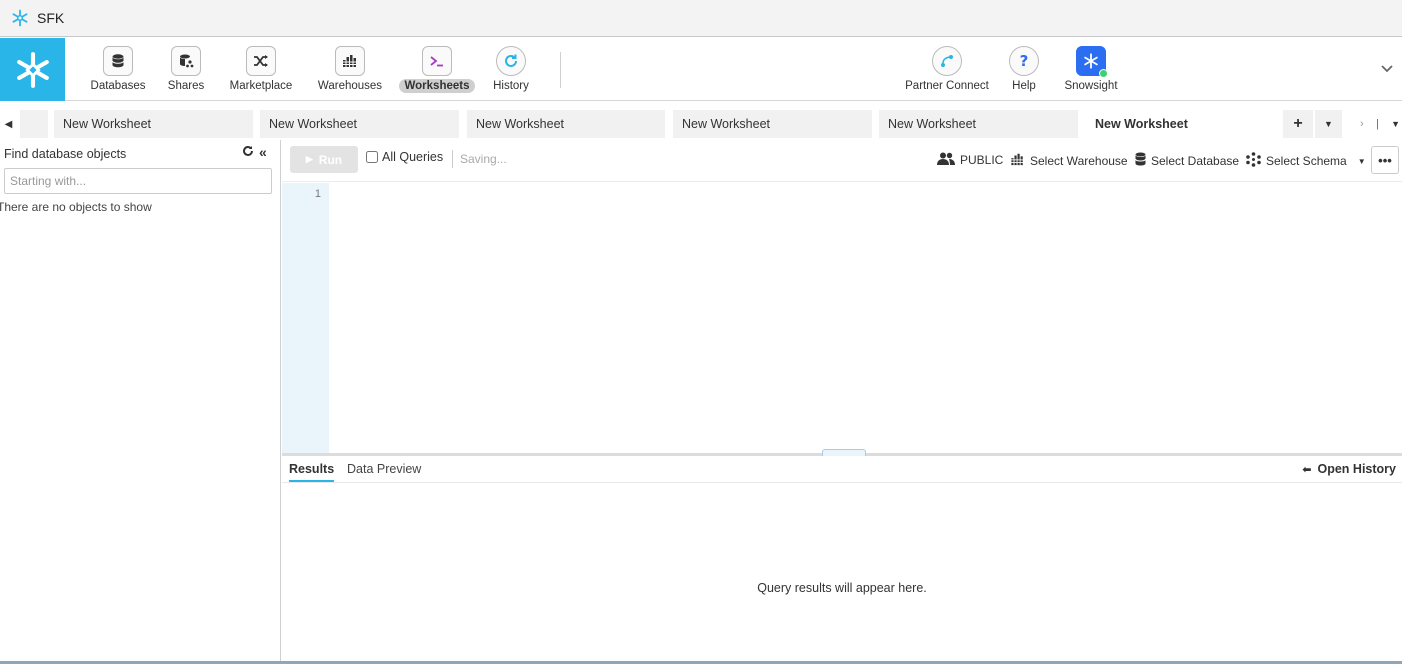 This screenshot has height=664, width=1402. What do you see at coordinates (1079, 160) in the screenshot?
I see `warehouse-label: Select Warehouse` at bounding box center [1079, 160].